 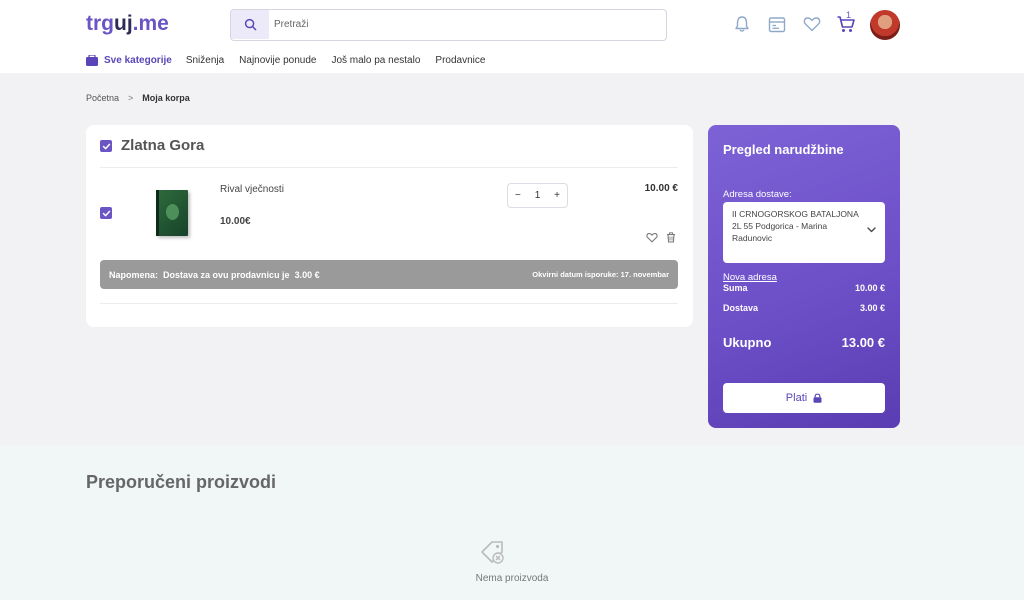 I want to click on new-address-link: Nova adresa, so click(x=750, y=277).